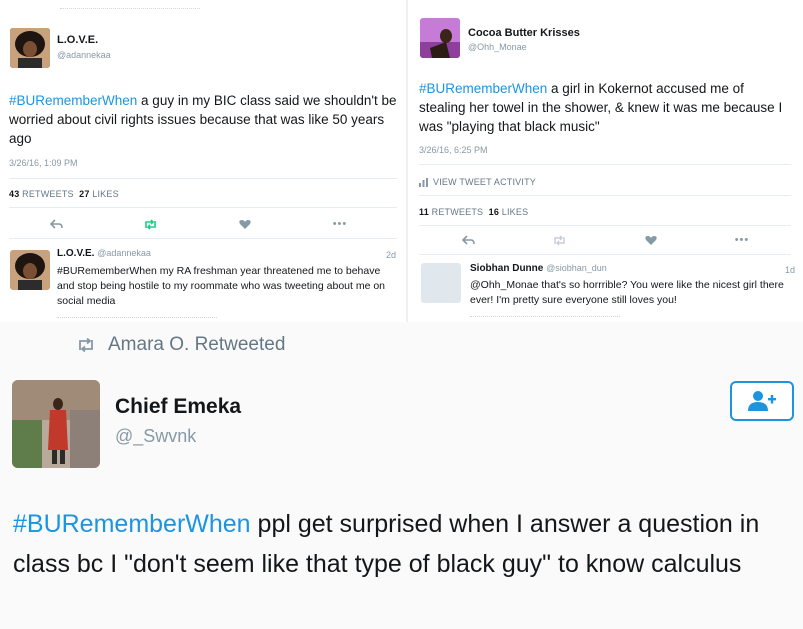 This screenshot has width=803, height=629. What do you see at coordinates (124, 253) in the screenshot?
I see `reply-handle: @adannekaa` at bounding box center [124, 253].